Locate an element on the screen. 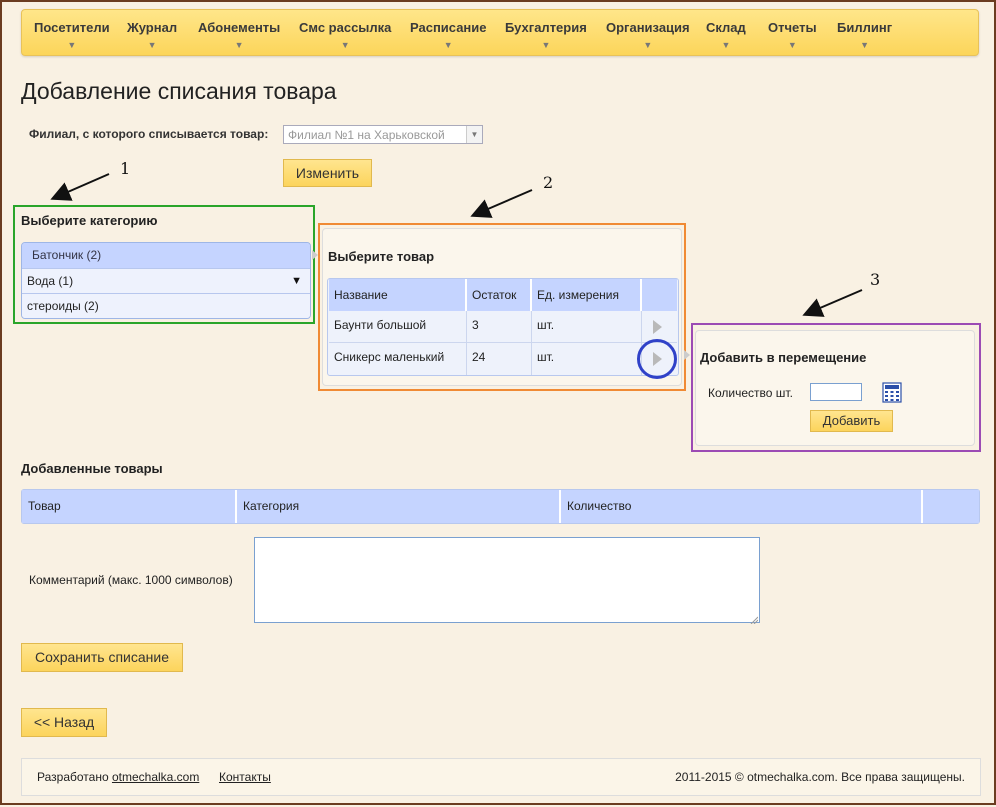 This screenshot has height=807, width=996. highlight-circle is located at coordinates (657, 359).